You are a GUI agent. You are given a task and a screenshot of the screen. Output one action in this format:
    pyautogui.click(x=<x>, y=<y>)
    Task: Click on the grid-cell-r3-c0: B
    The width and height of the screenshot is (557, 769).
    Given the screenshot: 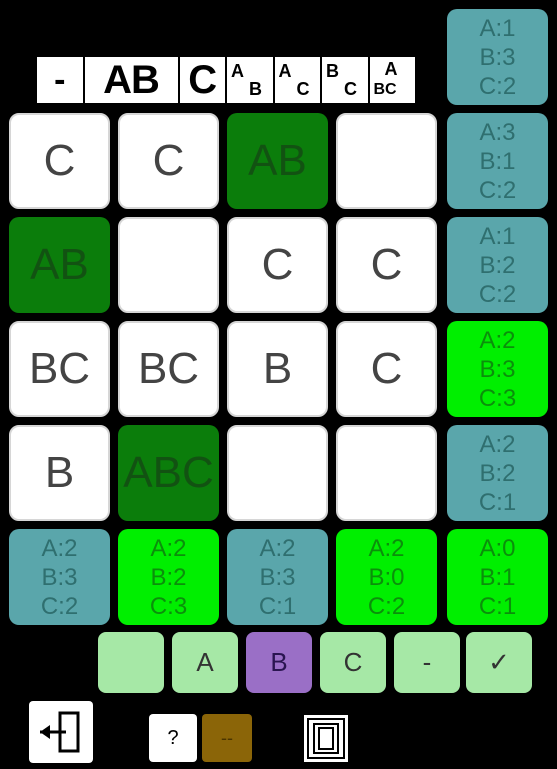 What is the action you would take?
    pyautogui.click(x=59, y=473)
    